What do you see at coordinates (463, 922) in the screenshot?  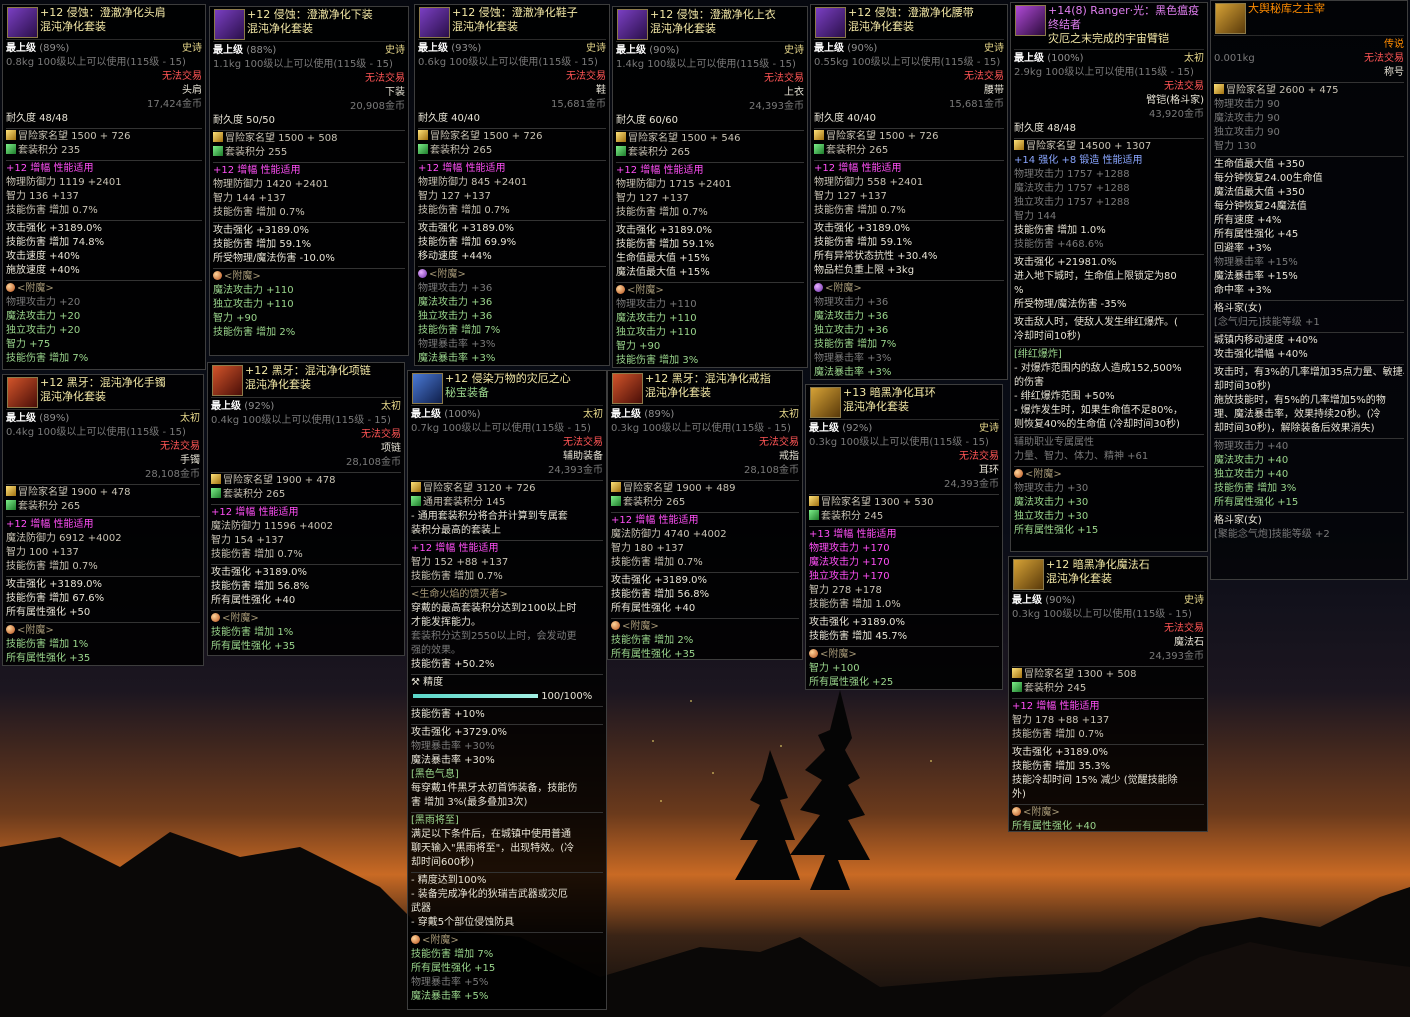 I see `stat: - 穿戴5个部位侵蚀防具` at bounding box center [463, 922].